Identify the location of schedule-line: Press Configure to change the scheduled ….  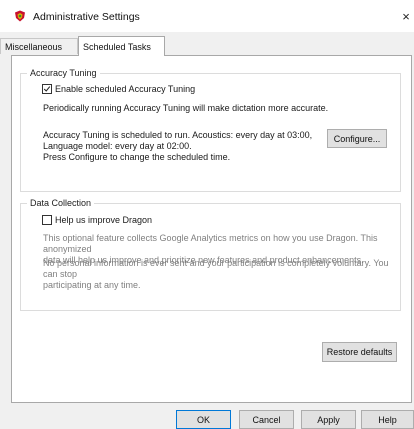
(137, 157).